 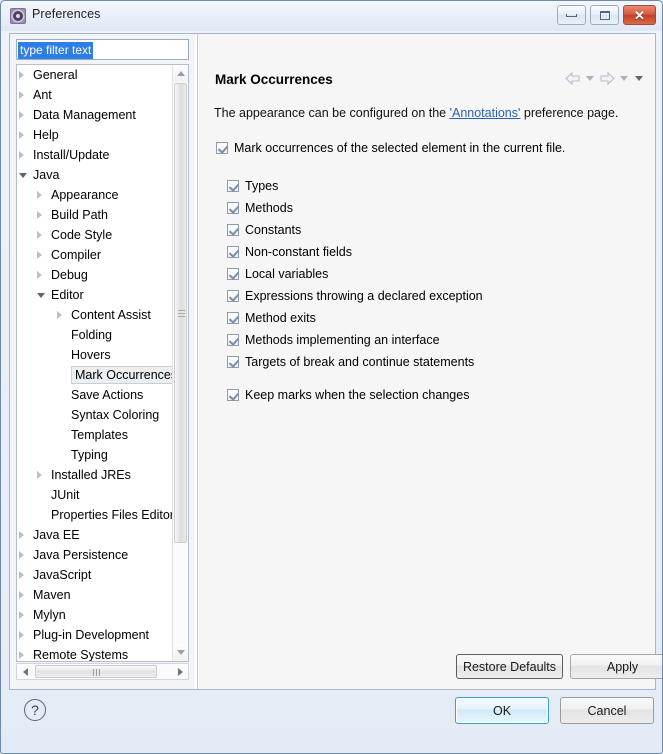 I want to click on tree-item-maven: Maven, so click(x=95, y=595).